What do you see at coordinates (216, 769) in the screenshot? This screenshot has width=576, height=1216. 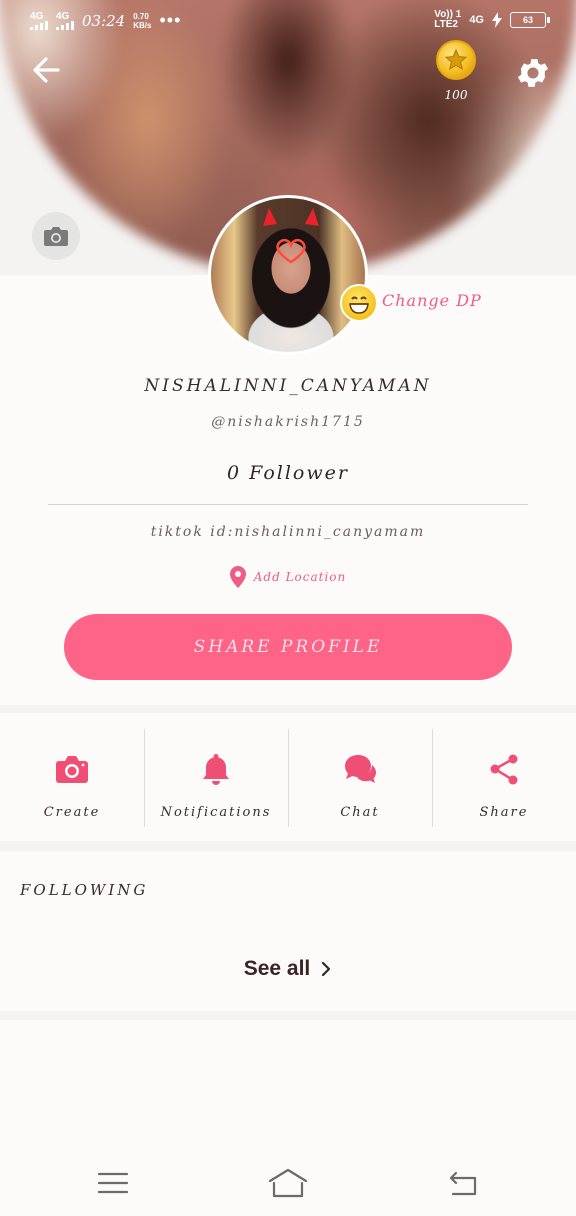 I see `bell-icon` at bounding box center [216, 769].